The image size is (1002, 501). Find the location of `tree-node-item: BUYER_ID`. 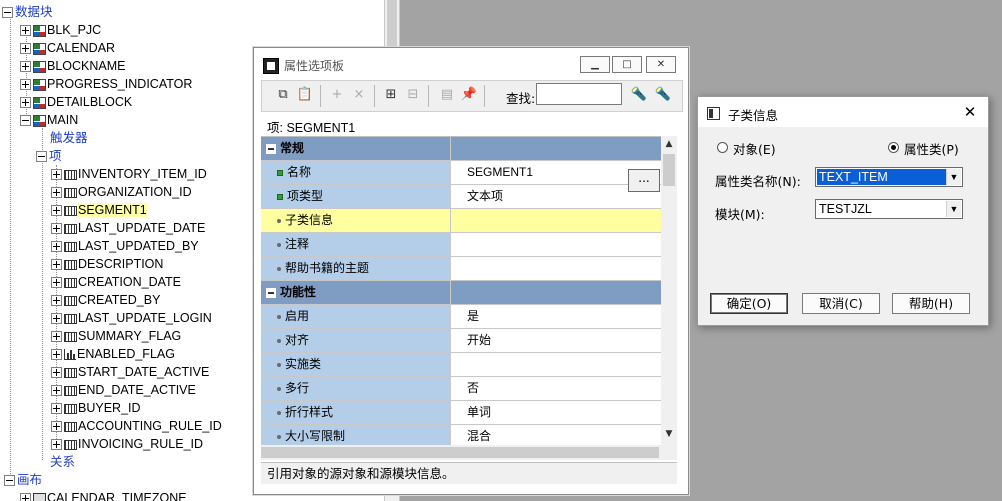

tree-node-item: BUYER_ID is located at coordinates (96, 408).